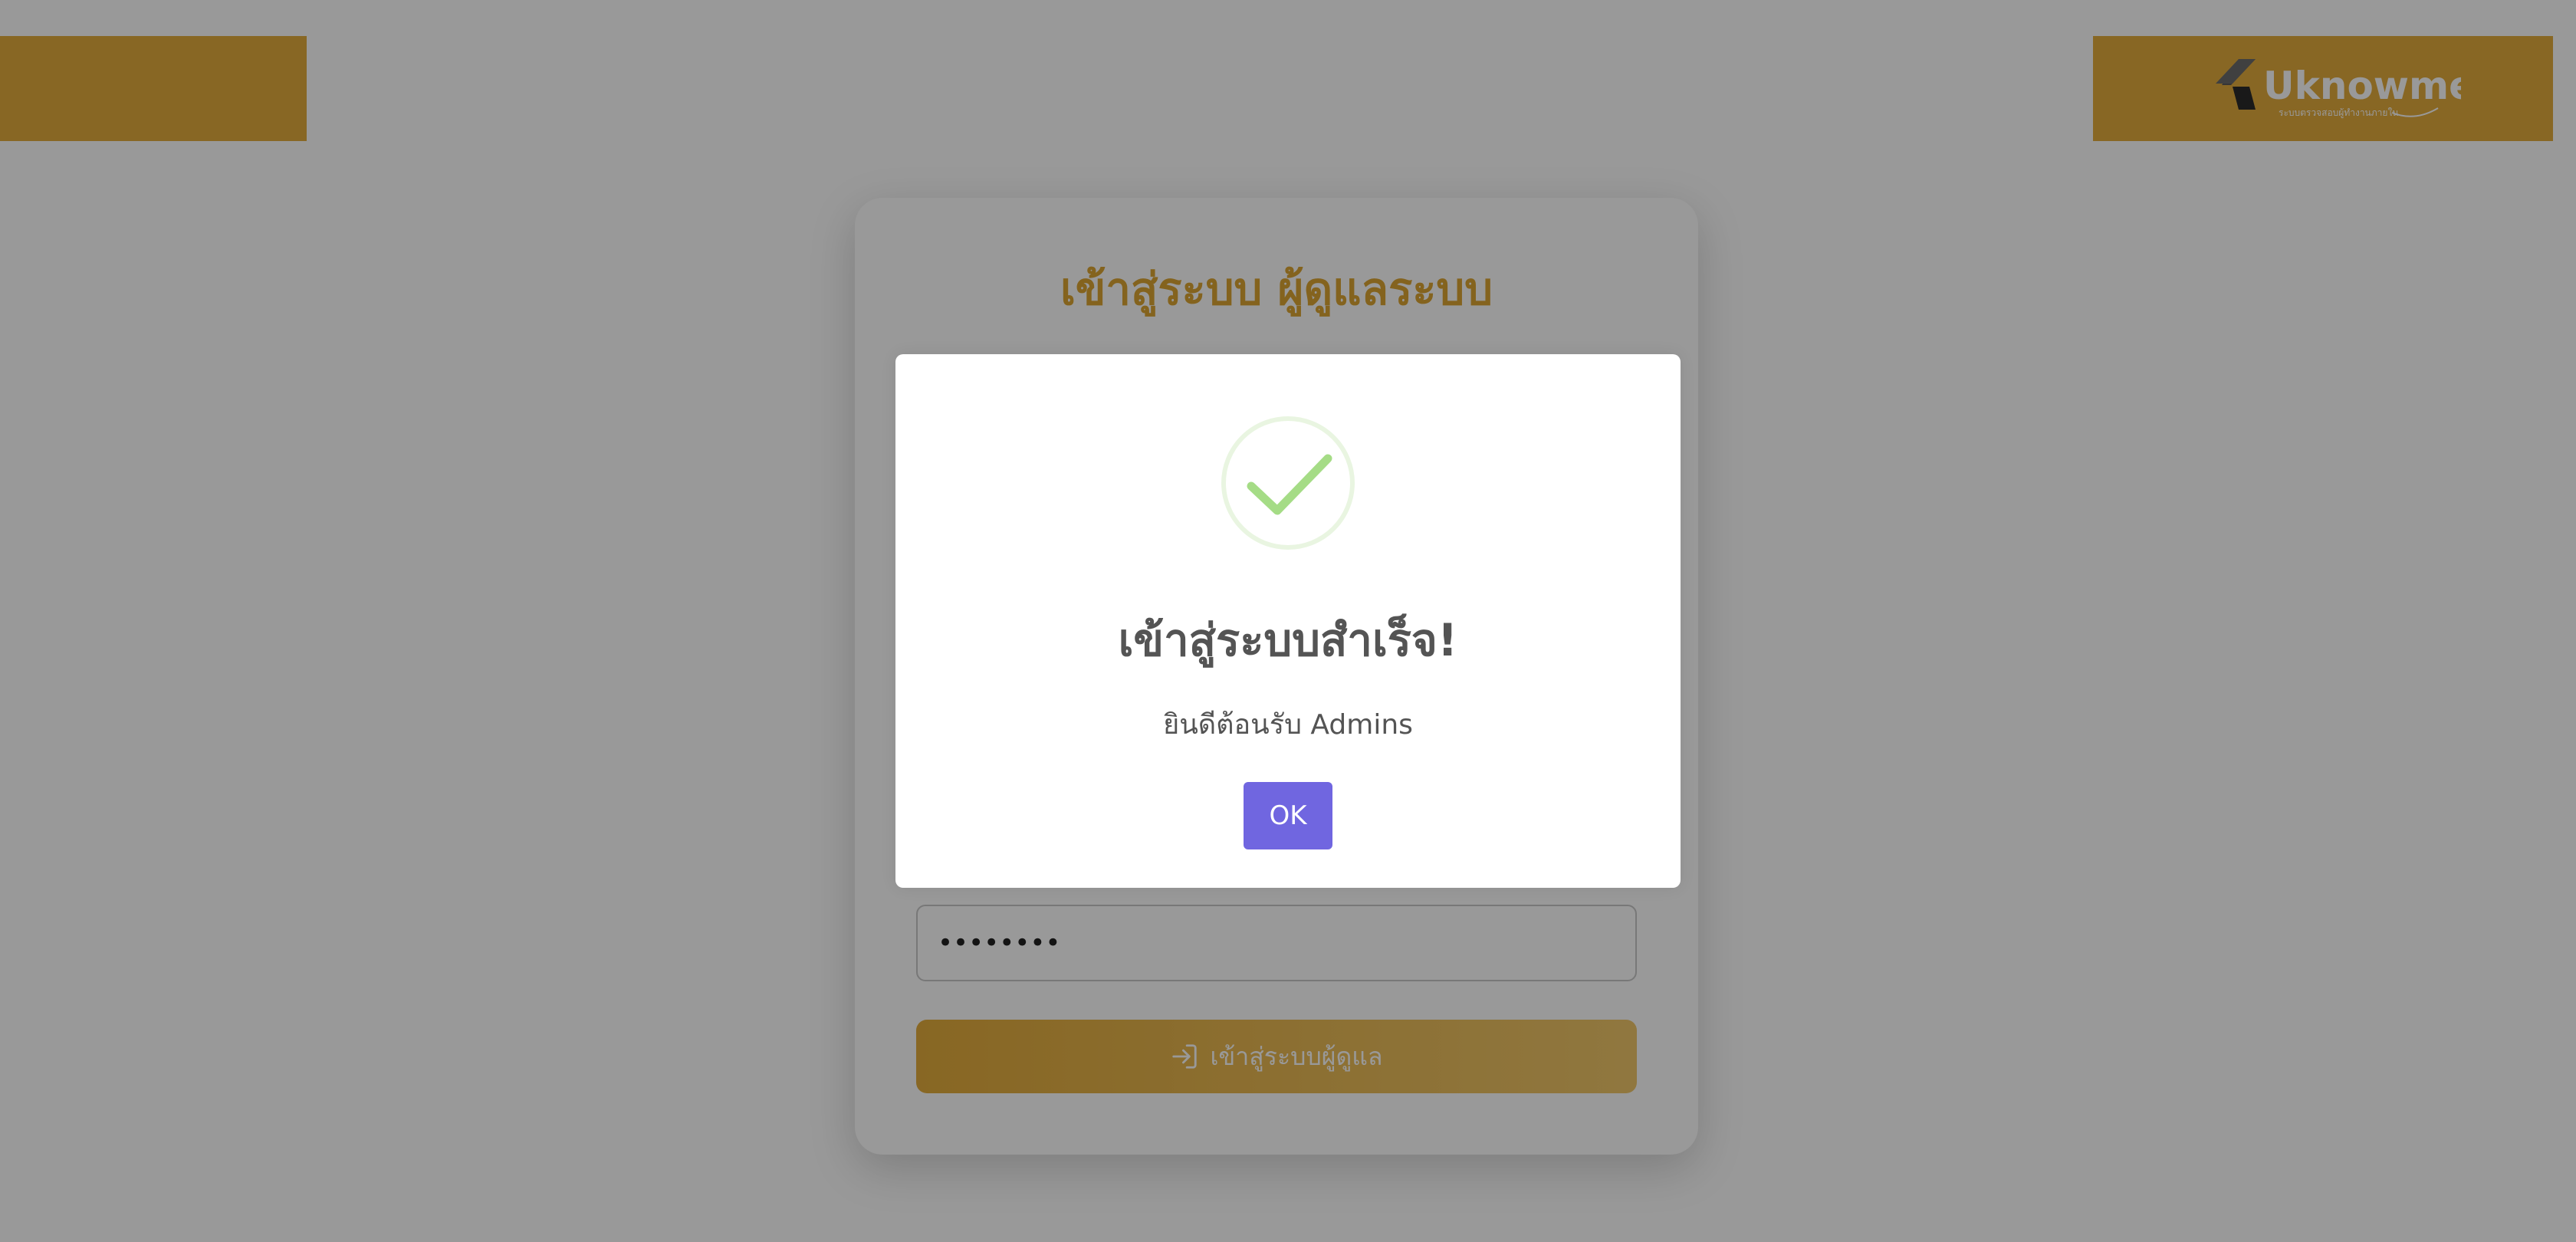 This screenshot has height=1242, width=2576. What do you see at coordinates (1288, 725) in the screenshot?
I see `dialog-message: ยินดีต้อนรับ Admins` at bounding box center [1288, 725].